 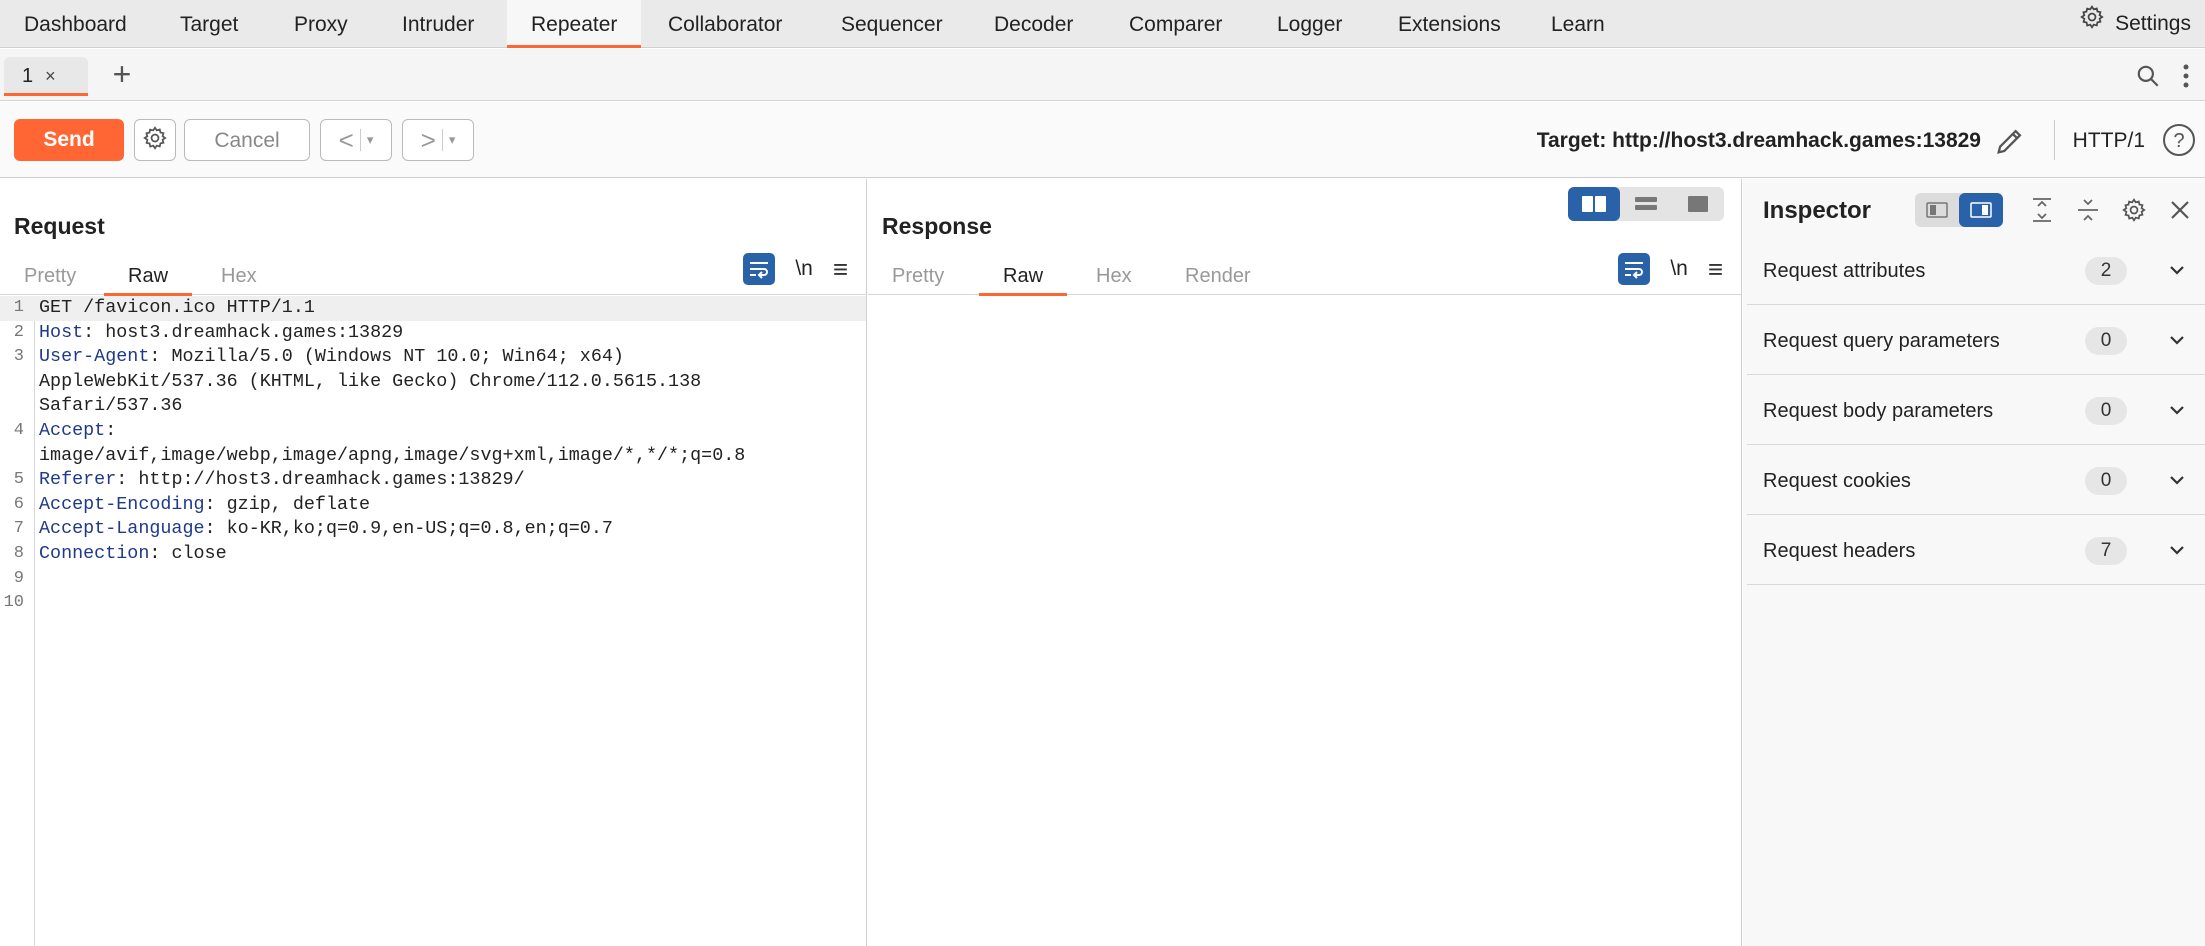 What do you see at coordinates (2135, 24) in the screenshot?
I see `settings-button: Settings` at bounding box center [2135, 24].